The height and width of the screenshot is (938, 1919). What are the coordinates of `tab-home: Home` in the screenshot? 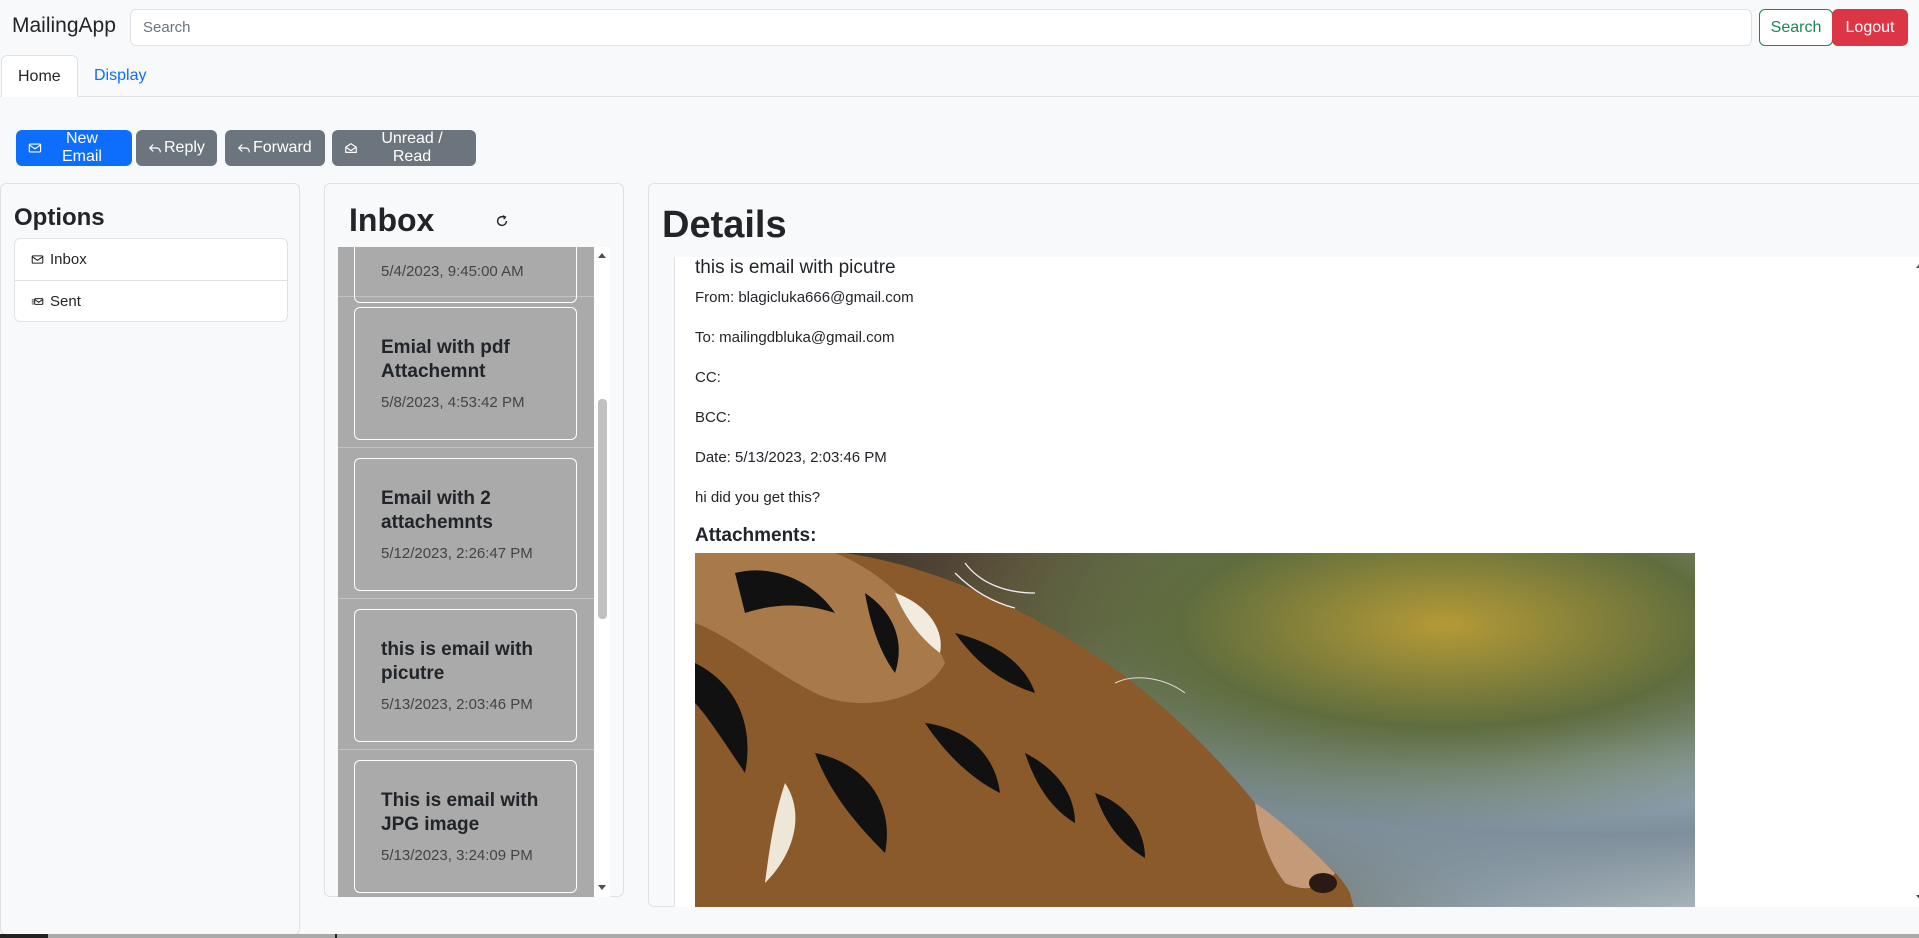 It's located at (39, 76).